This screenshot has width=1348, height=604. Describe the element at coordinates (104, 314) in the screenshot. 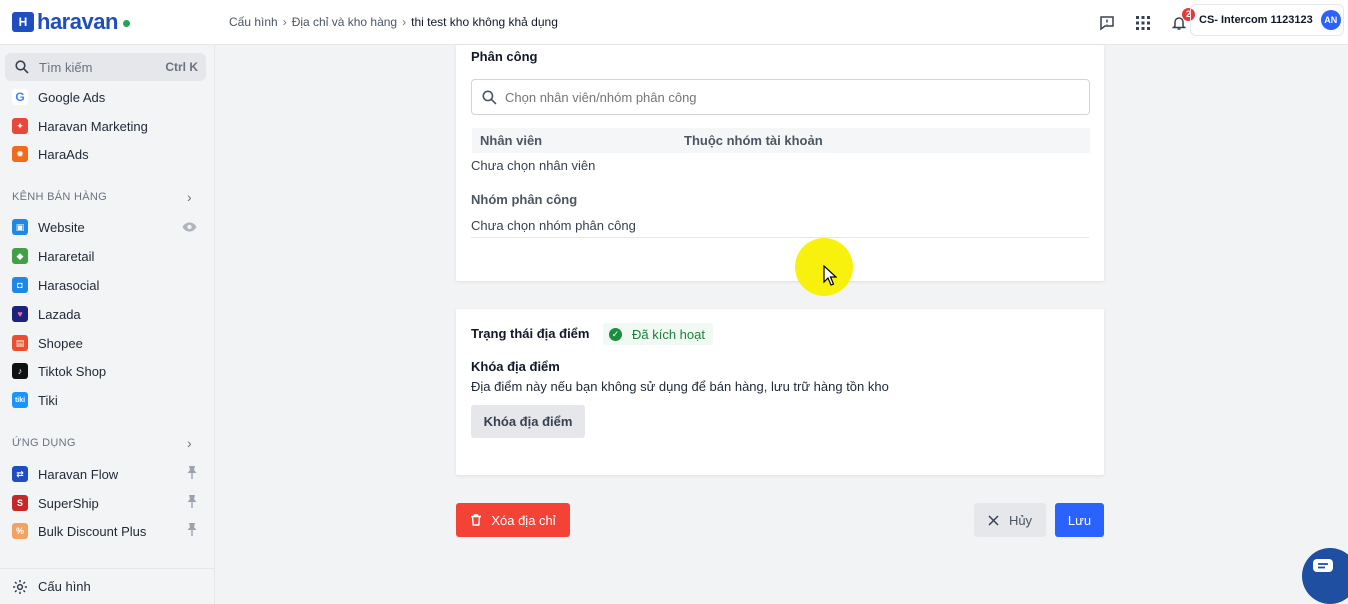

I see `sidebar-item-lazada: ♥ Lazada` at that location.